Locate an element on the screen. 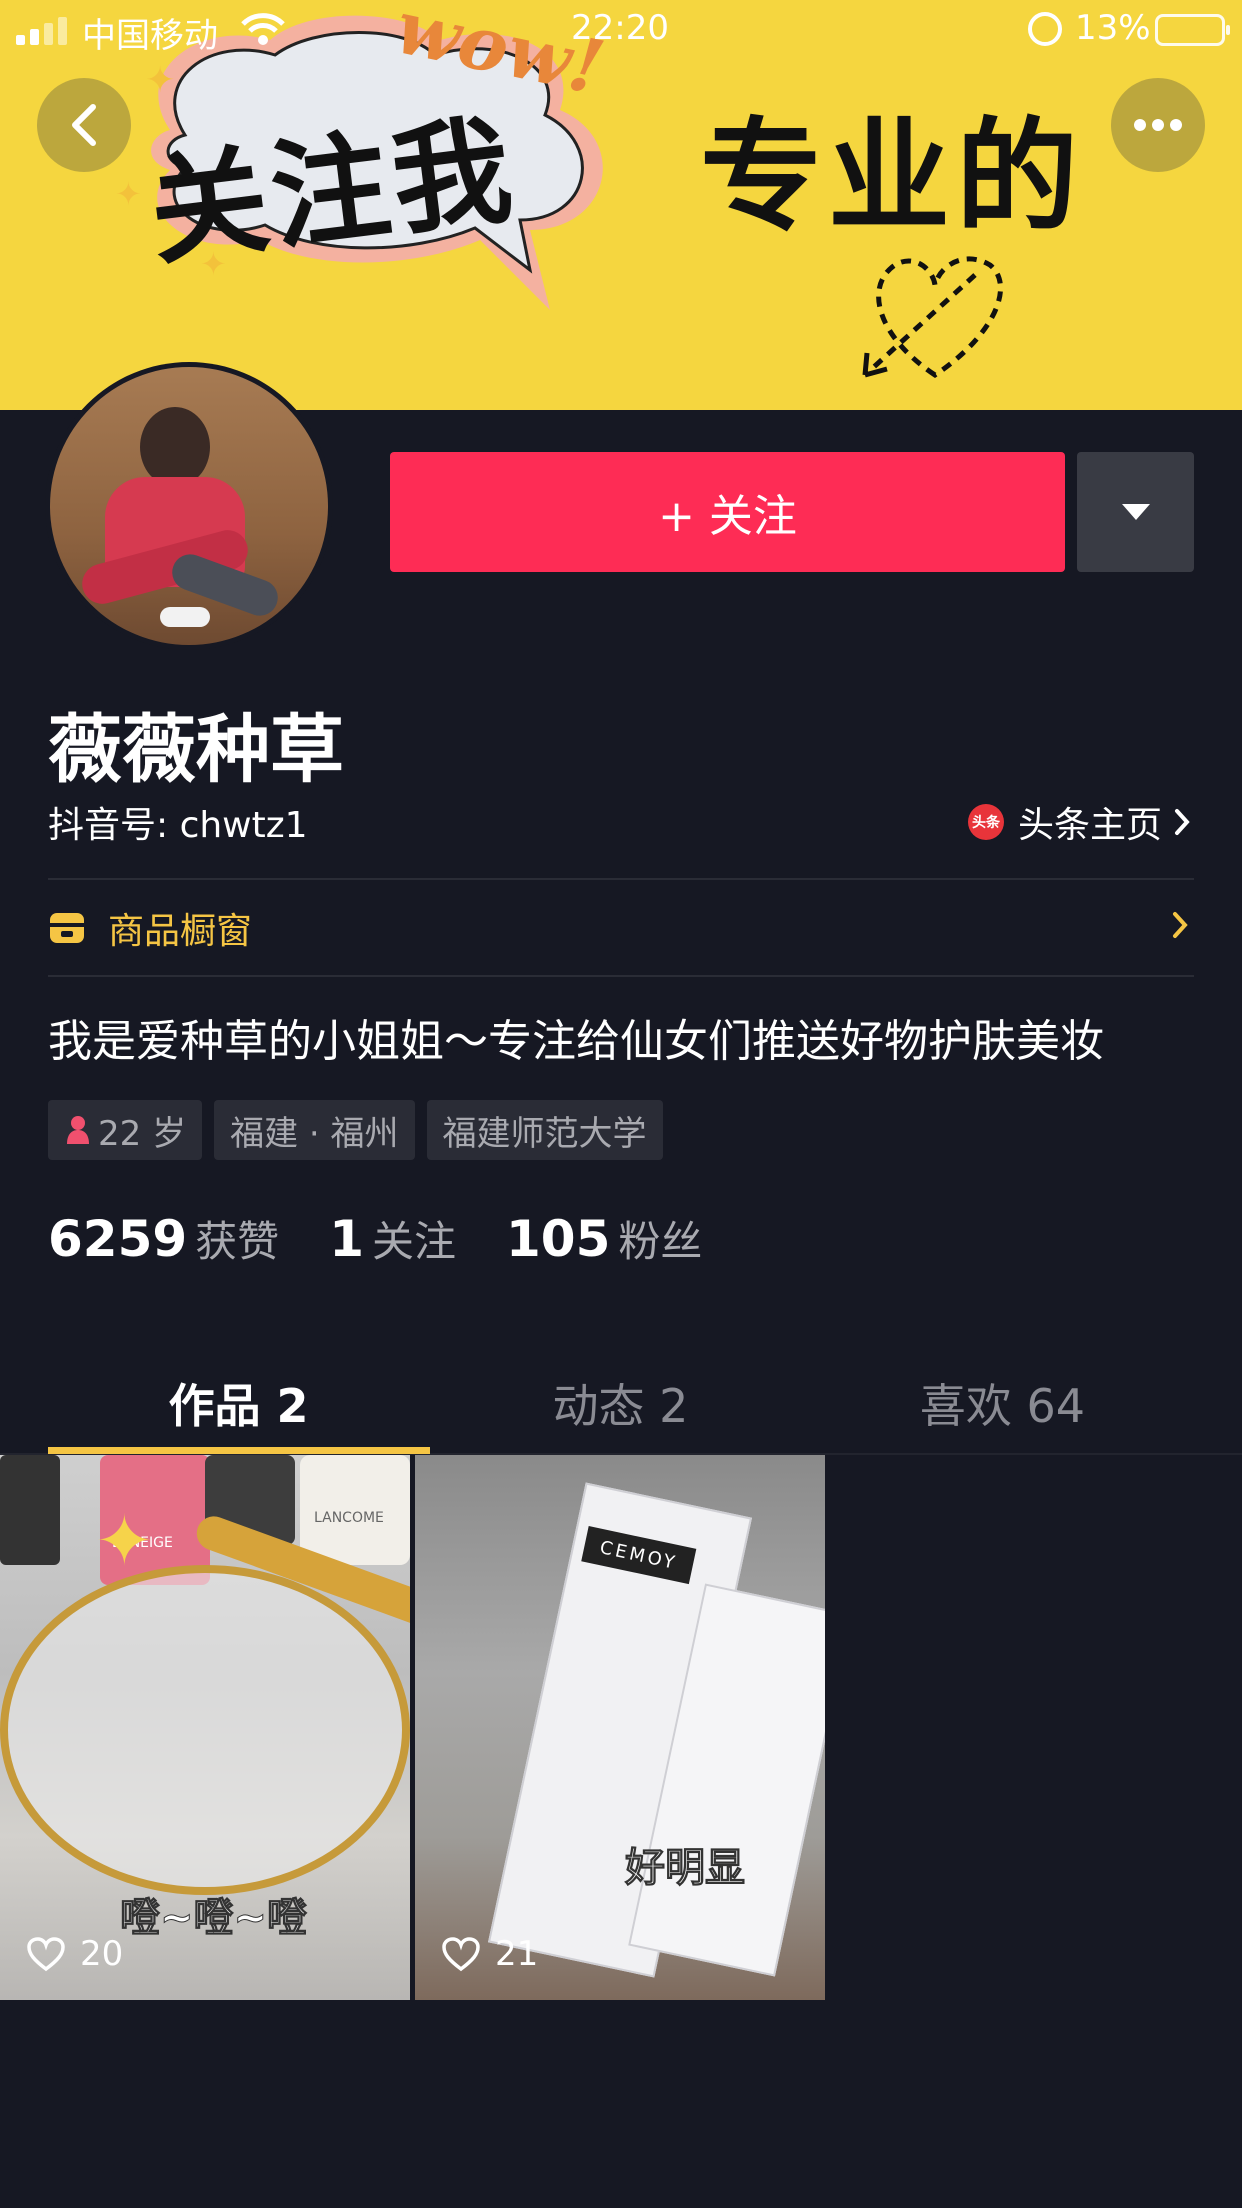 This screenshot has width=1242, height=2208. shop-icon is located at coordinates (67, 928).